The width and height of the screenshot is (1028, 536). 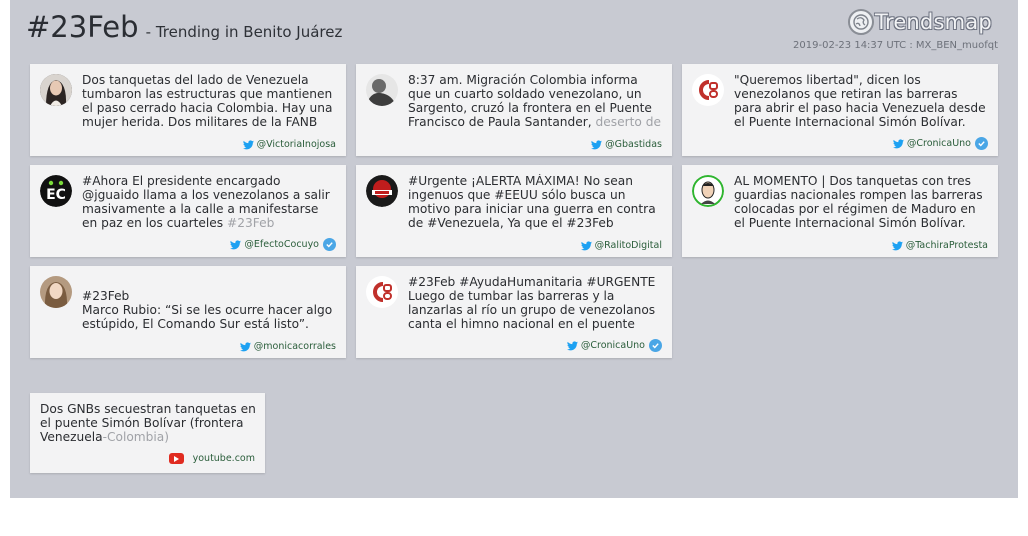 What do you see at coordinates (947, 245) in the screenshot?
I see `tweet-username: @TachiraProtesta` at bounding box center [947, 245].